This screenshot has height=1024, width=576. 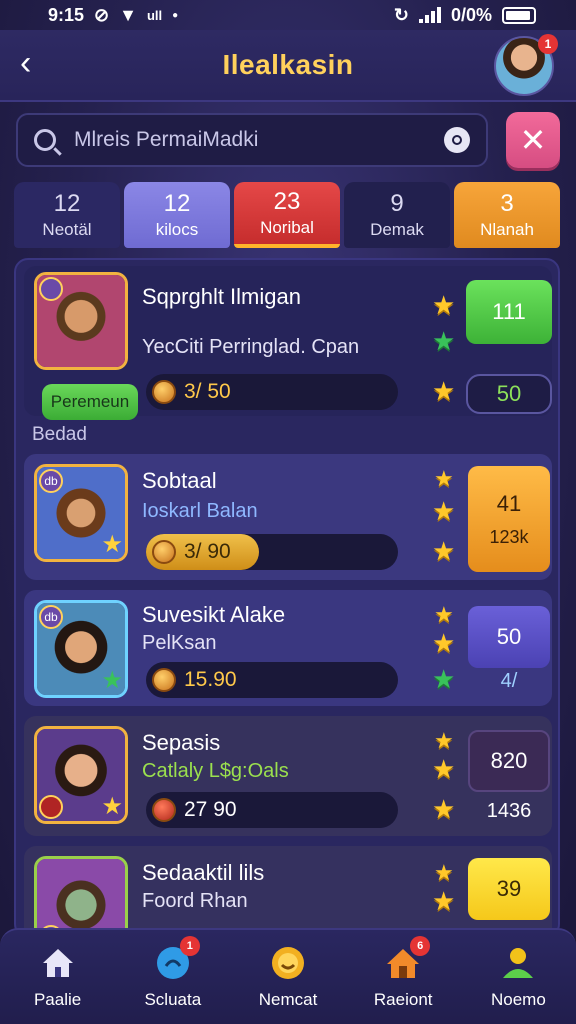 What do you see at coordinates (519, 15) in the screenshot?
I see `battery-icon` at bounding box center [519, 15].